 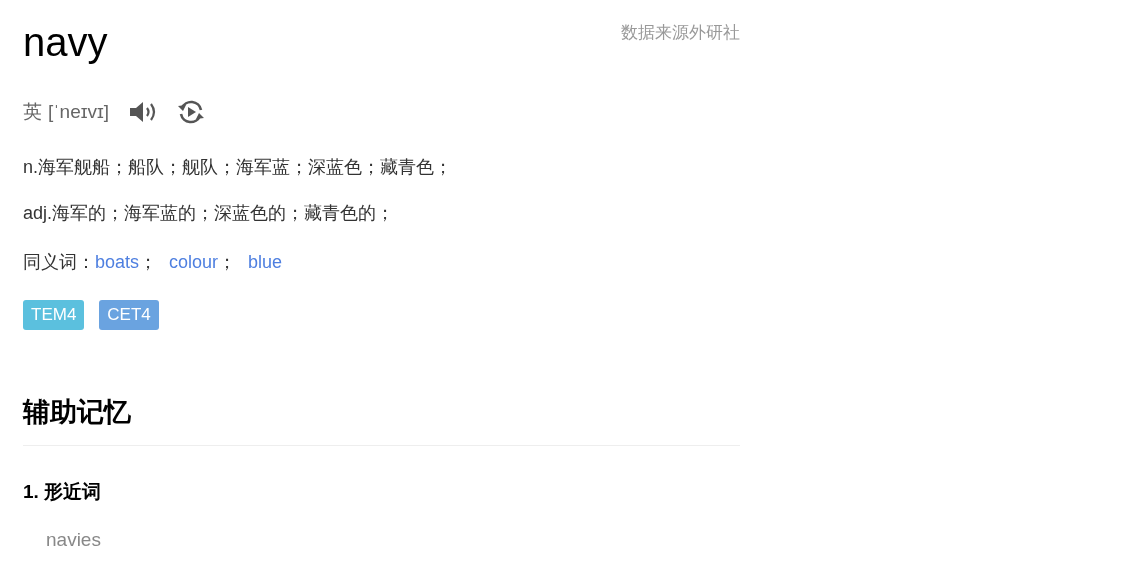 What do you see at coordinates (209, 213) in the screenshot?
I see `definition-text: adj.海军的；海军蓝的；深蓝色的；藏青色的；` at bounding box center [209, 213].